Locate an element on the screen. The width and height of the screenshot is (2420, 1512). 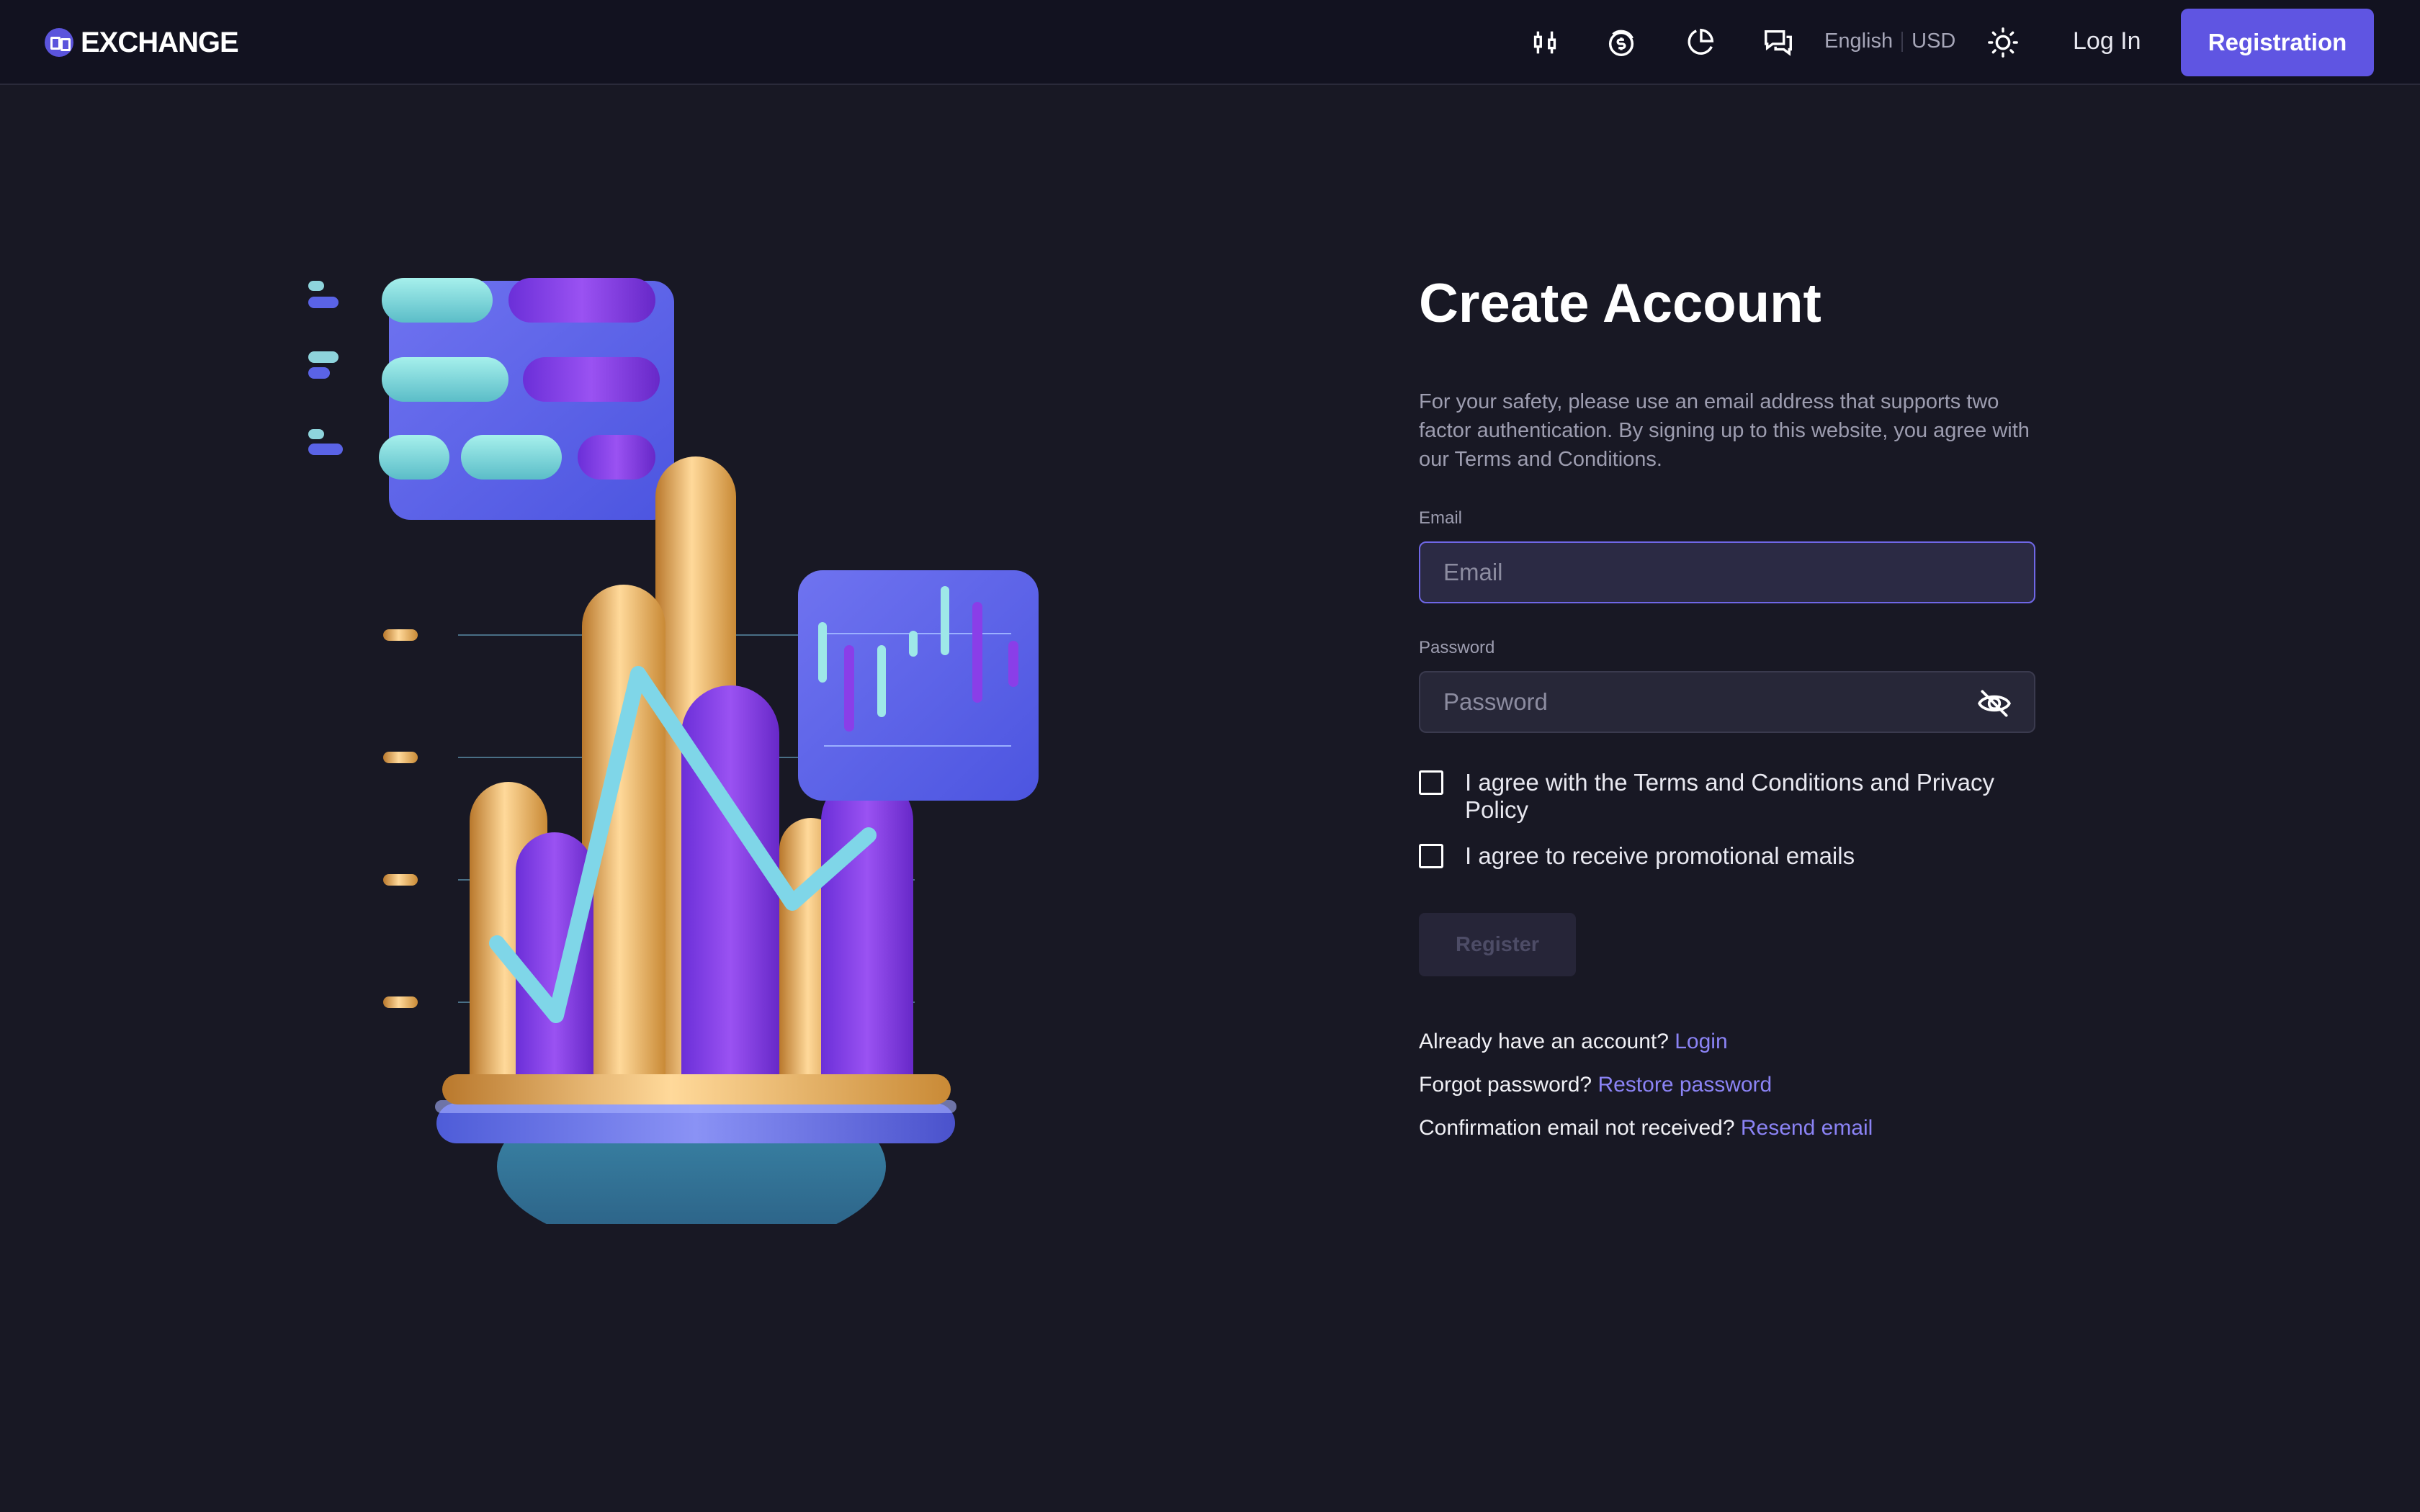
promo-label: I agree to receive promotional emails is located at coordinates (1660, 855).